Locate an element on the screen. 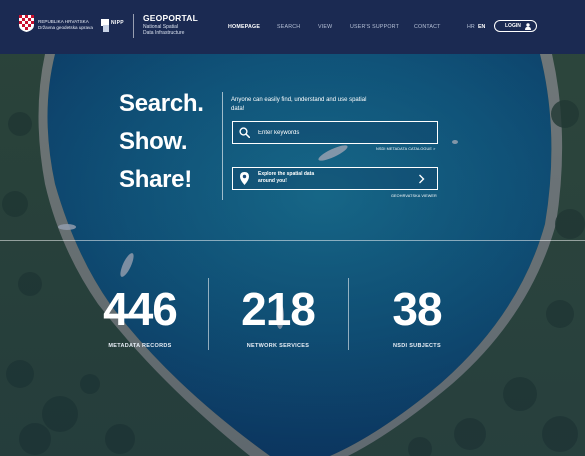 The image size is (585, 456). explore-text: Explore the spatial data around you! is located at coordinates (333, 178).